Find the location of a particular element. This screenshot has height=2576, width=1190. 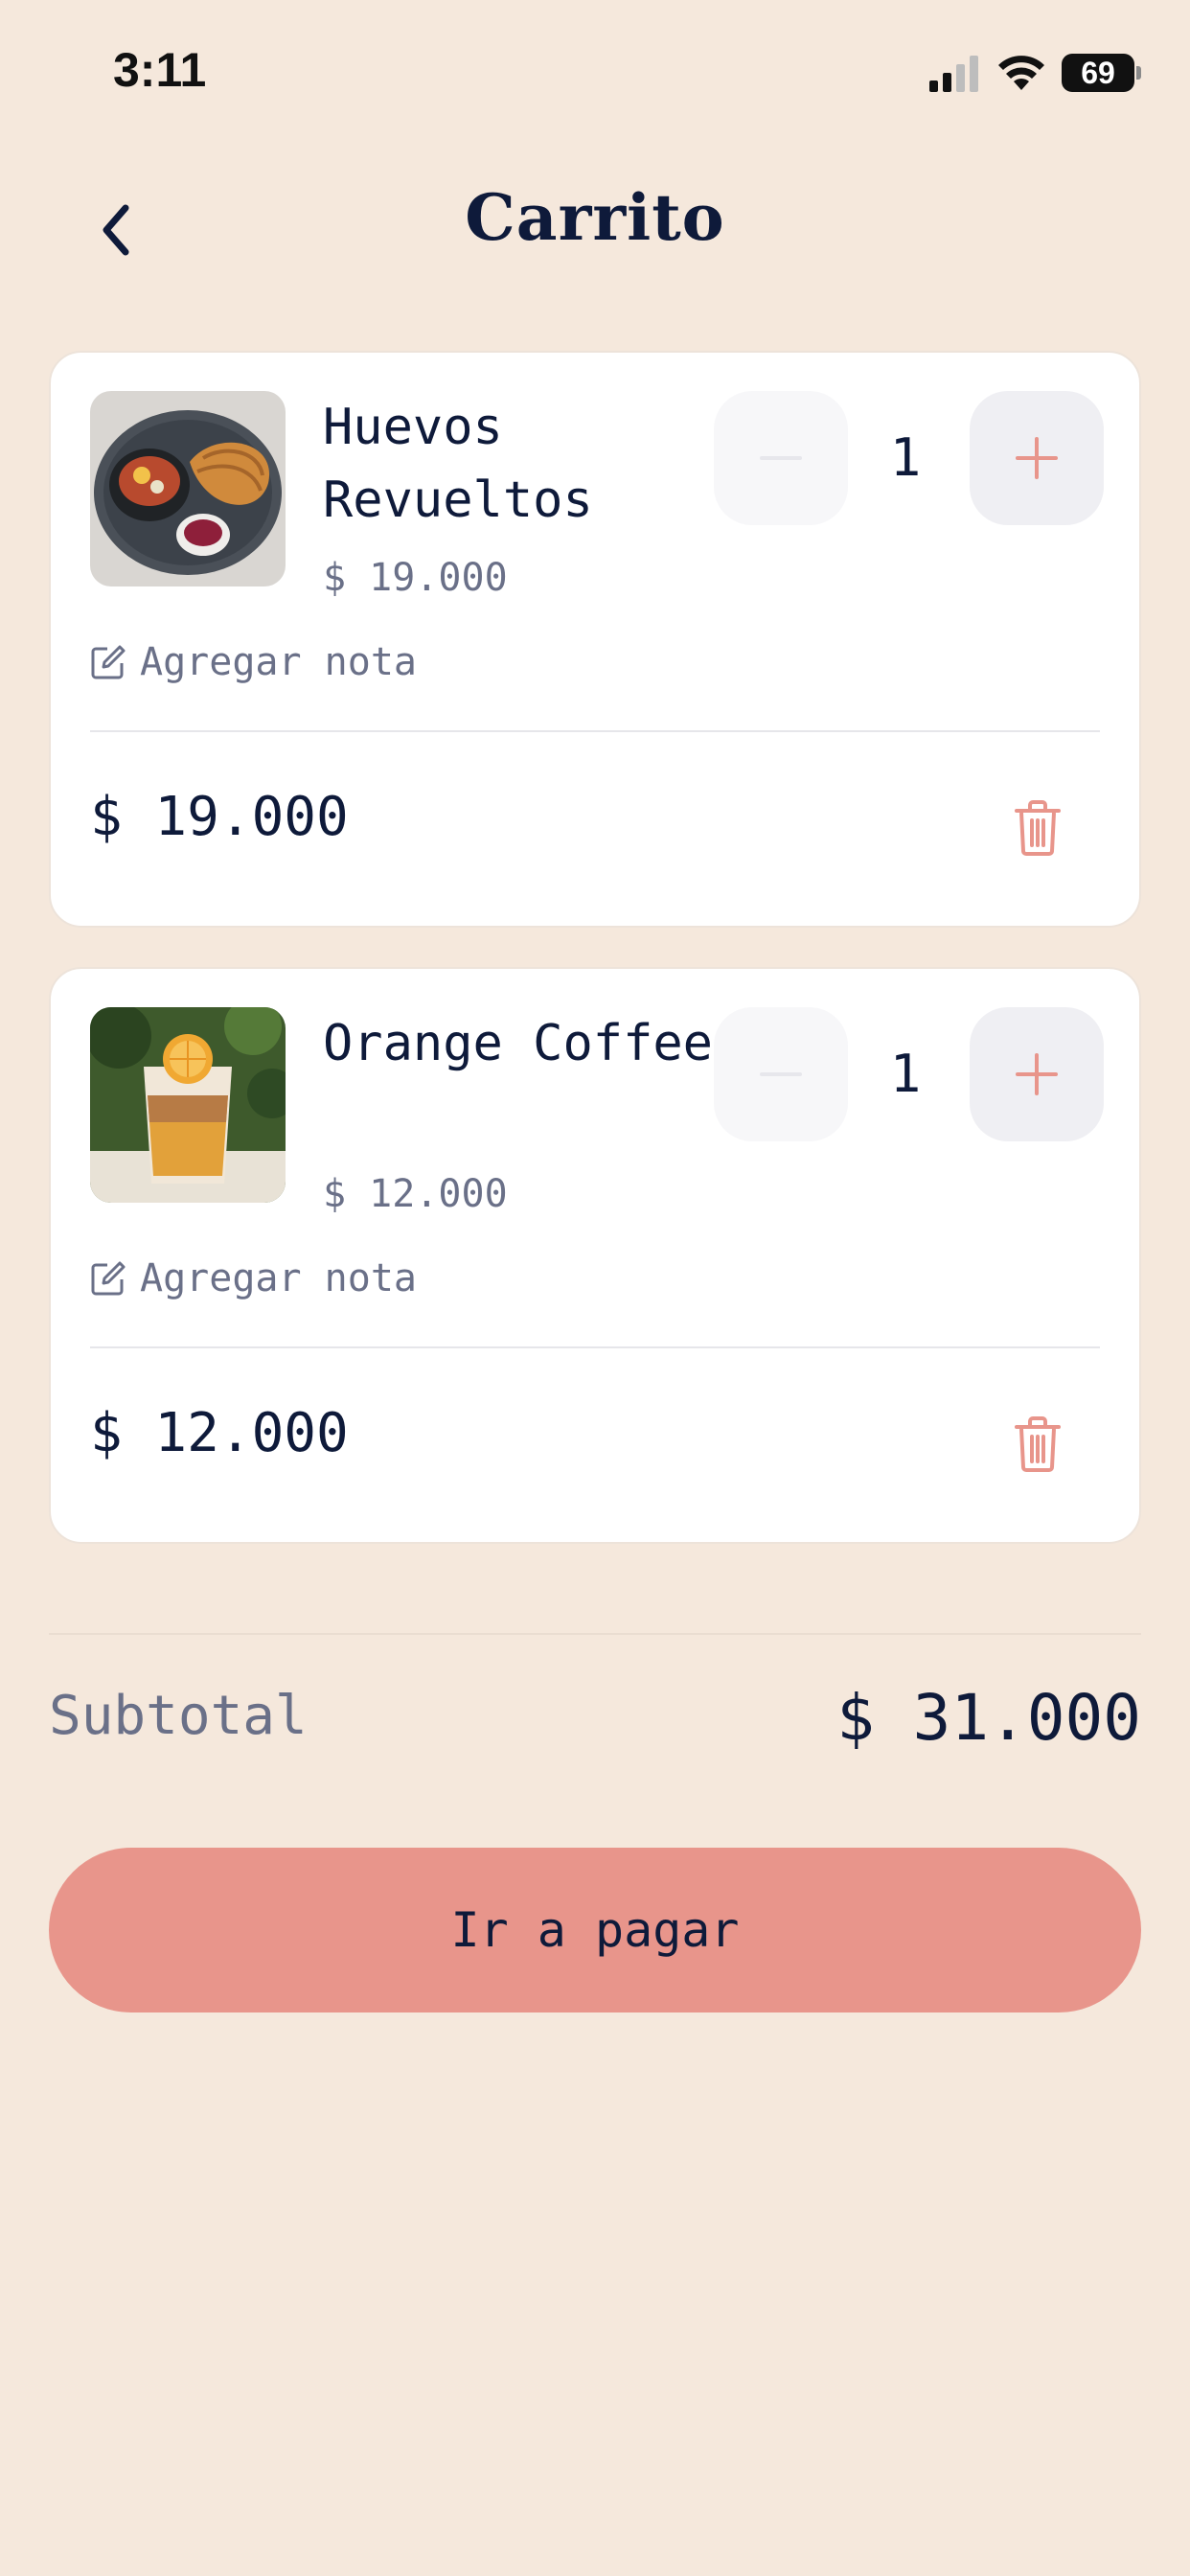

checkout-button-label: Ir a pagar is located at coordinates (595, 1930).